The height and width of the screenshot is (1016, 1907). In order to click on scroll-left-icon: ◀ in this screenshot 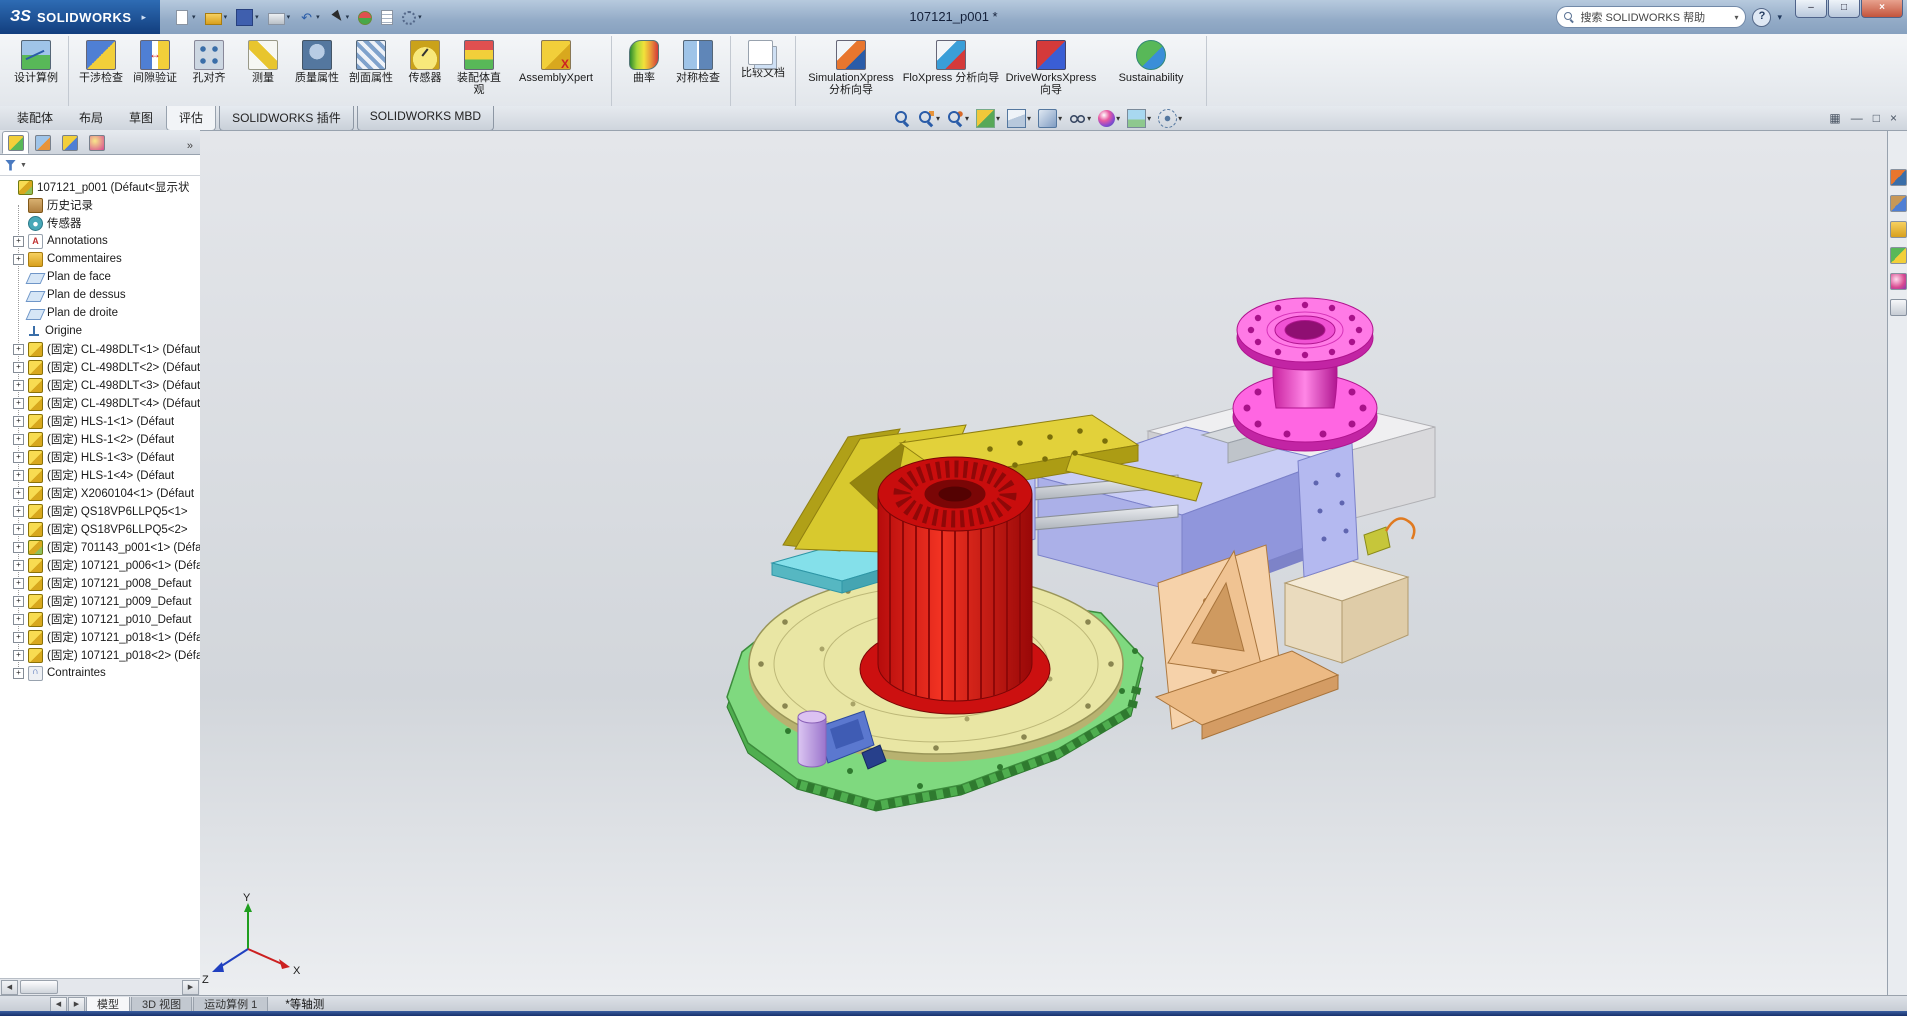, I will do `click(9, 987)`.